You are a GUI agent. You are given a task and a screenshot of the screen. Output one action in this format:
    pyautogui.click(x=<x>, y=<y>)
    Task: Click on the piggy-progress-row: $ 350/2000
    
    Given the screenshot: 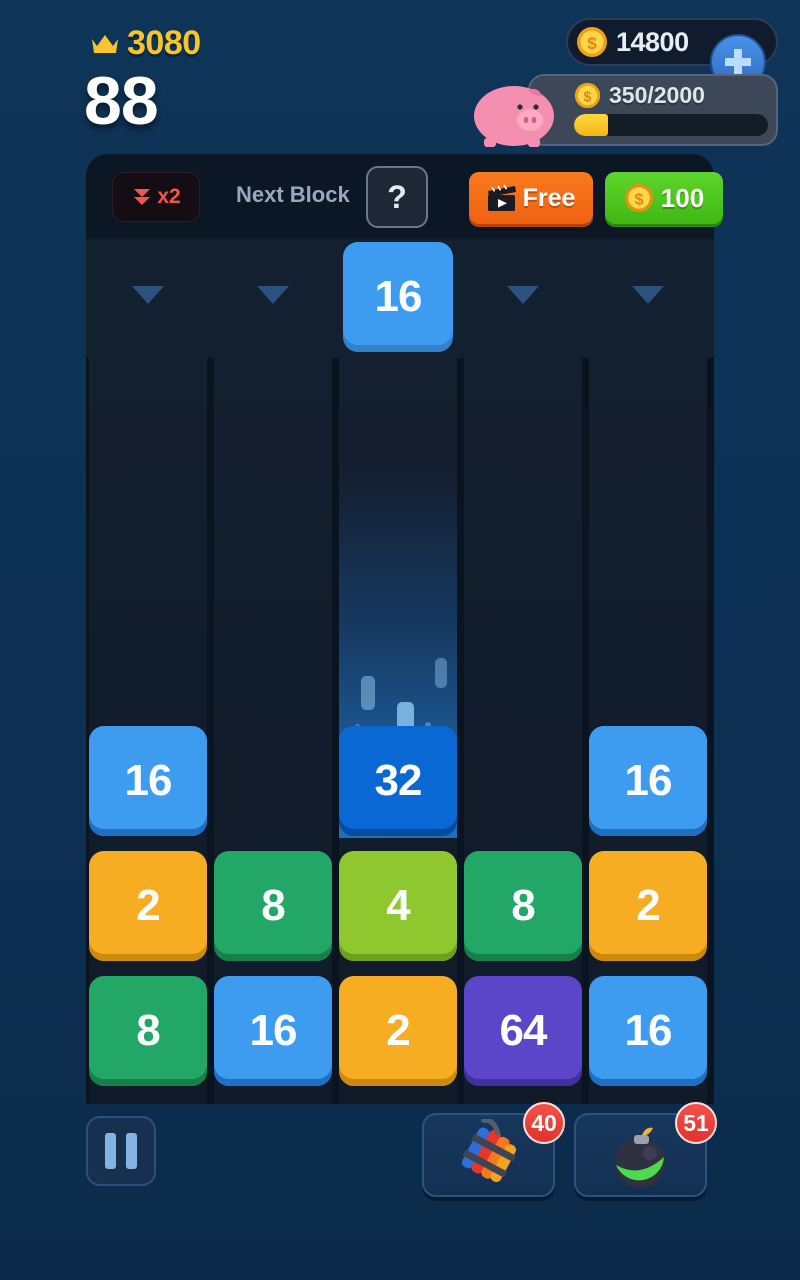 What is the action you would take?
    pyautogui.click(x=639, y=95)
    